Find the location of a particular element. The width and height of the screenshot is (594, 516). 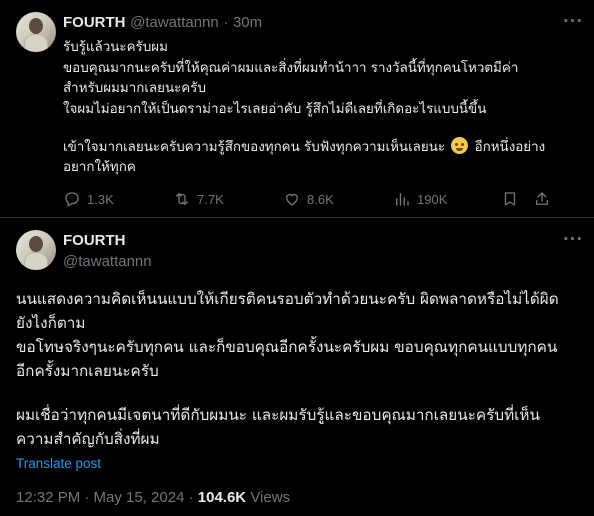

repost-button: 7.7K is located at coordinates (198, 199).